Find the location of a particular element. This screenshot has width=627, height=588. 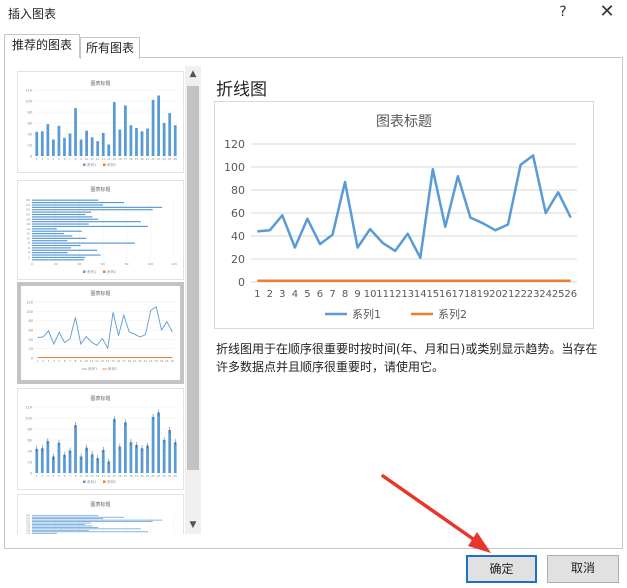

help-button: ? is located at coordinates (563, 12).